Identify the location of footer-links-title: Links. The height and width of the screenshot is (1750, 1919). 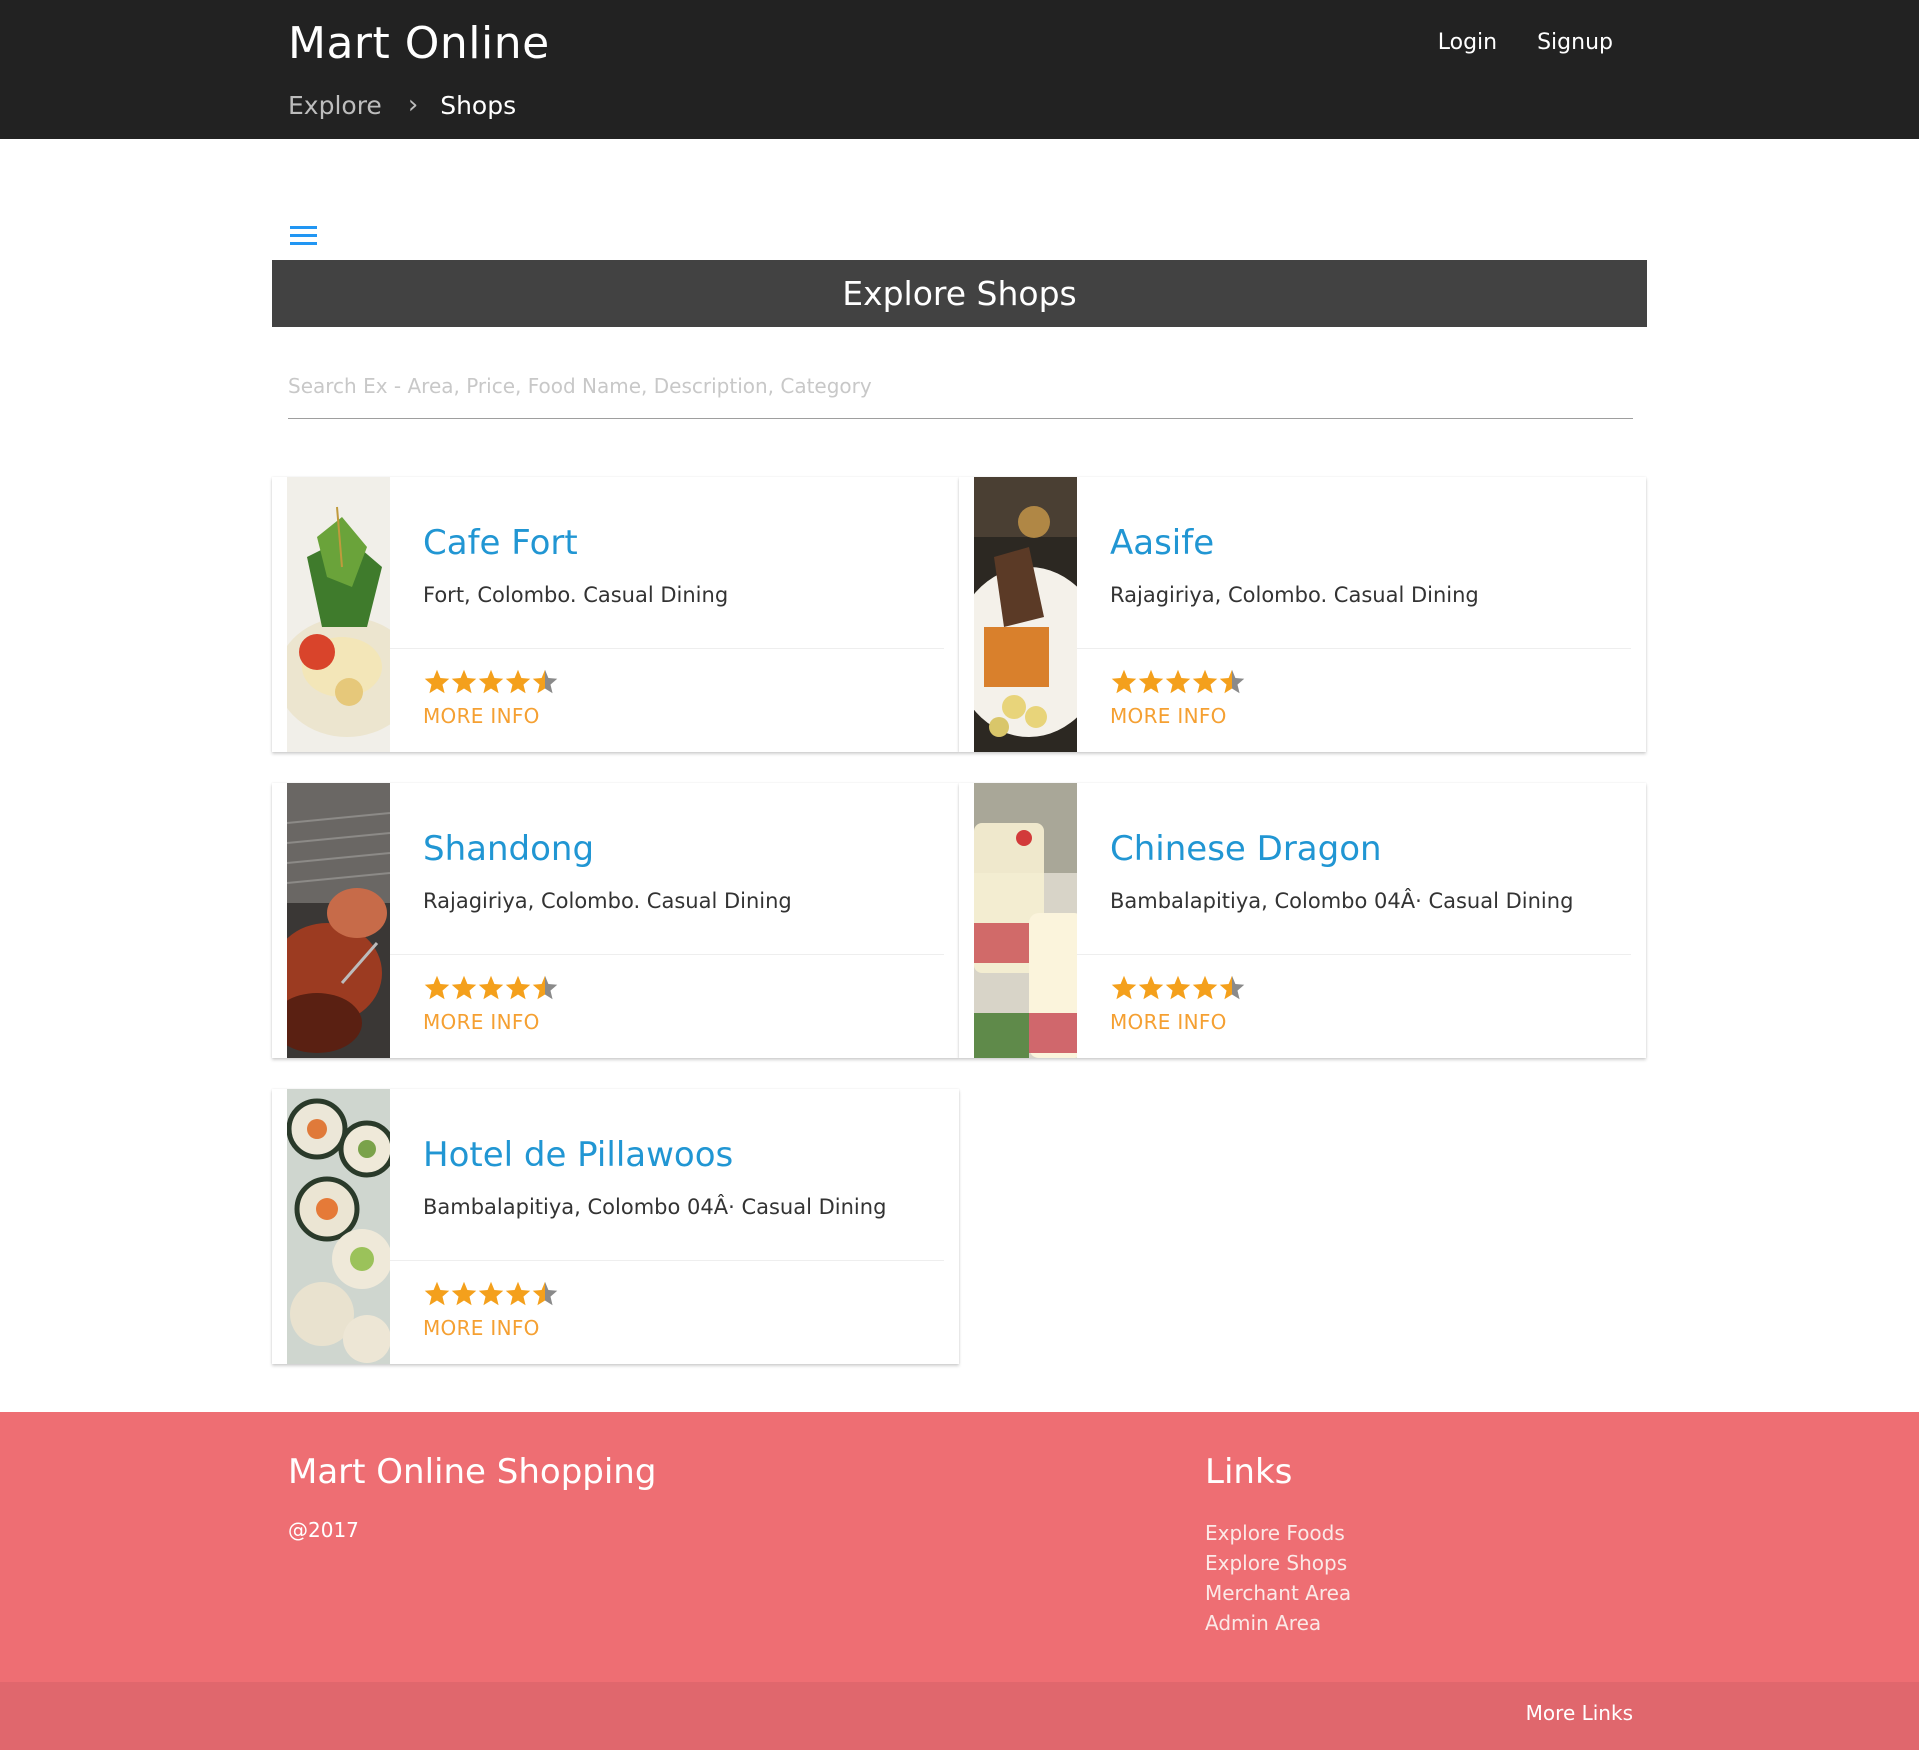
(1249, 1472).